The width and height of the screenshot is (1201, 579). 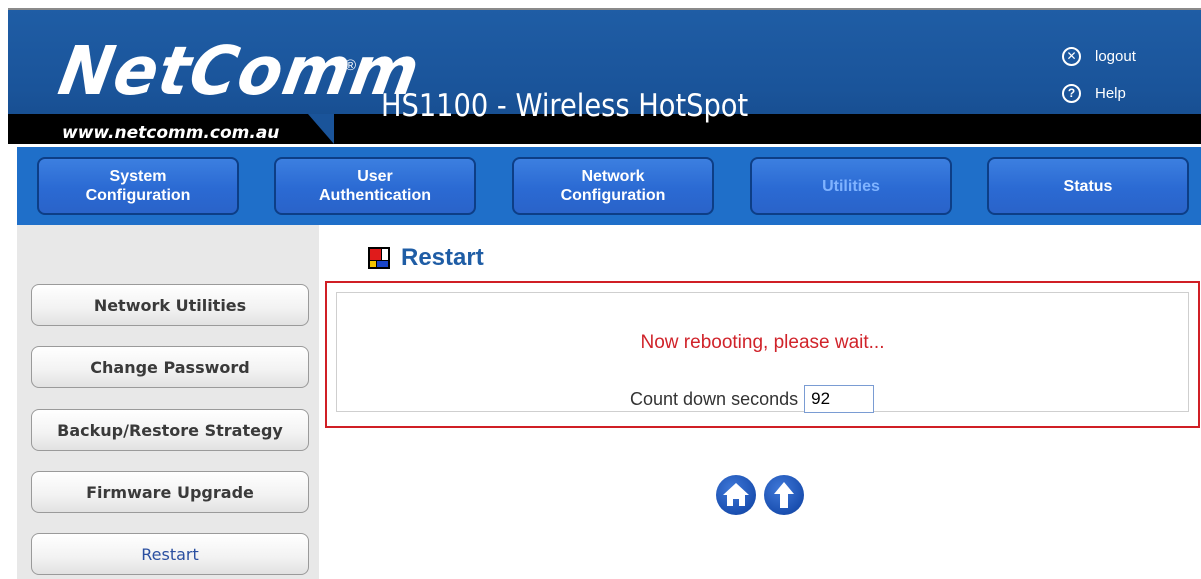 I want to click on sidebar-item-label: Network Utilities, so click(x=170, y=305).